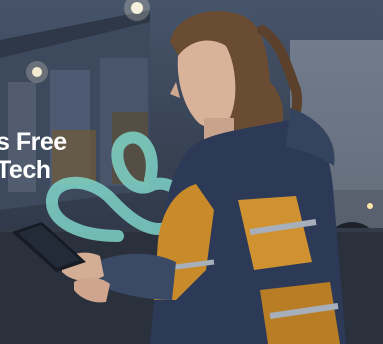  Describe the element at coordinates (370, 206) in the screenshot. I see `truck-light` at that location.